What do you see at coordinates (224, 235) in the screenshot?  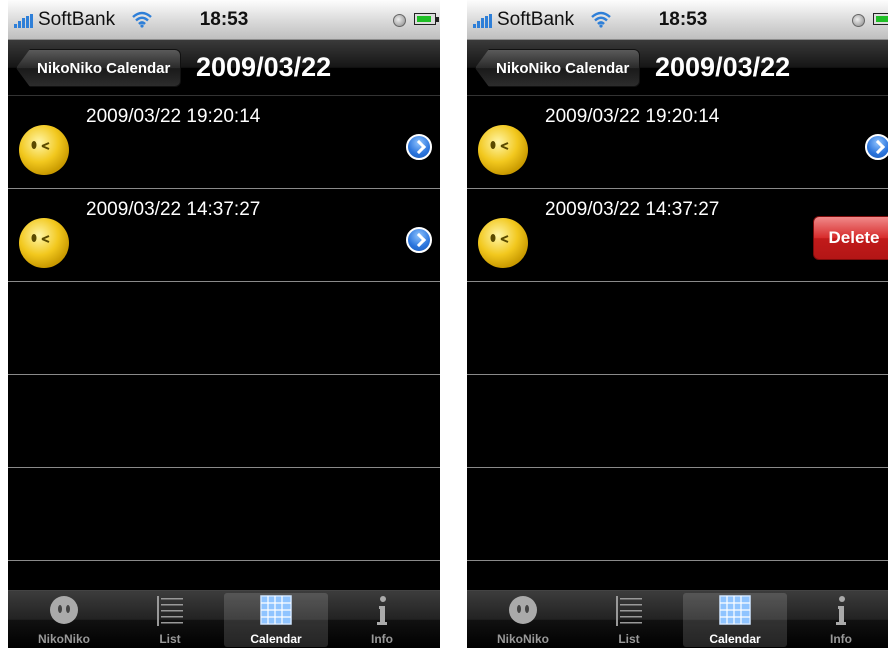 I see `list-item: 2009/03/22 14:37:27` at bounding box center [224, 235].